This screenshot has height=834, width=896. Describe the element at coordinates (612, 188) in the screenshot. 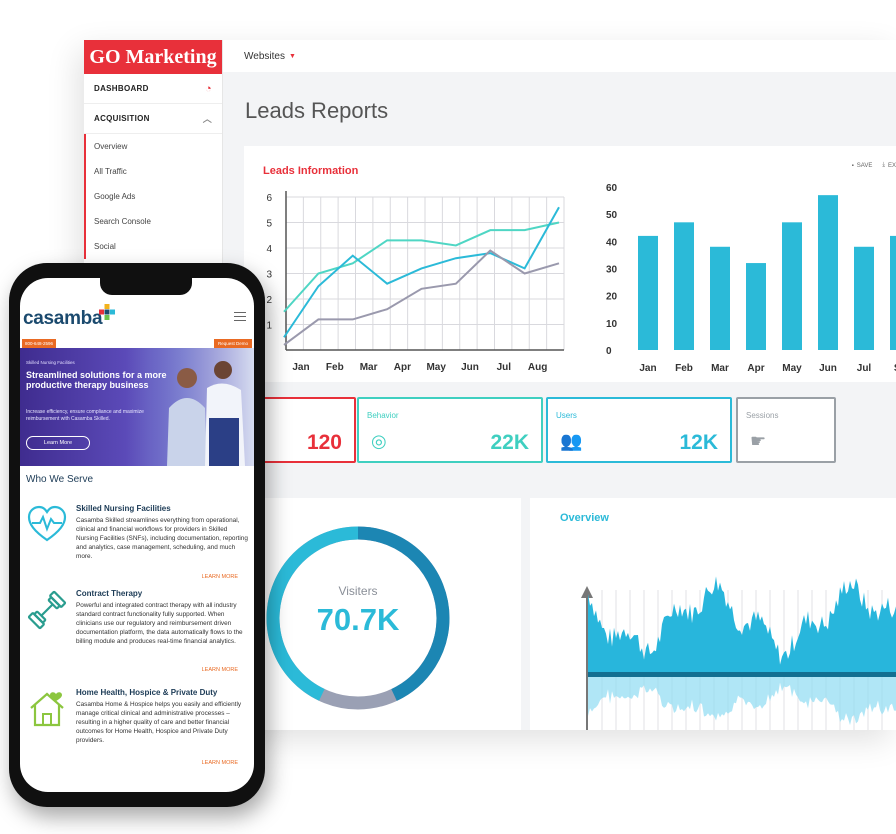

I see `y-tick-label: 60` at that location.